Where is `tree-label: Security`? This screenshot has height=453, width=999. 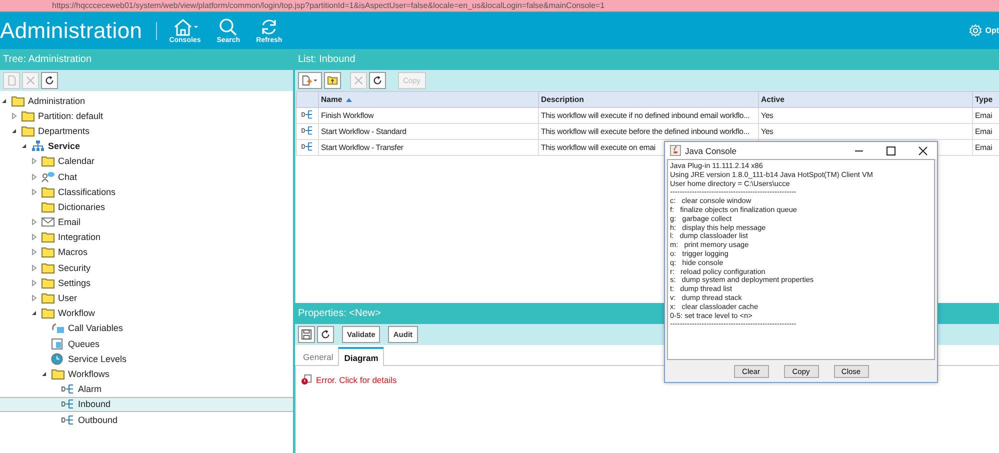
tree-label: Security is located at coordinates (74, 267).